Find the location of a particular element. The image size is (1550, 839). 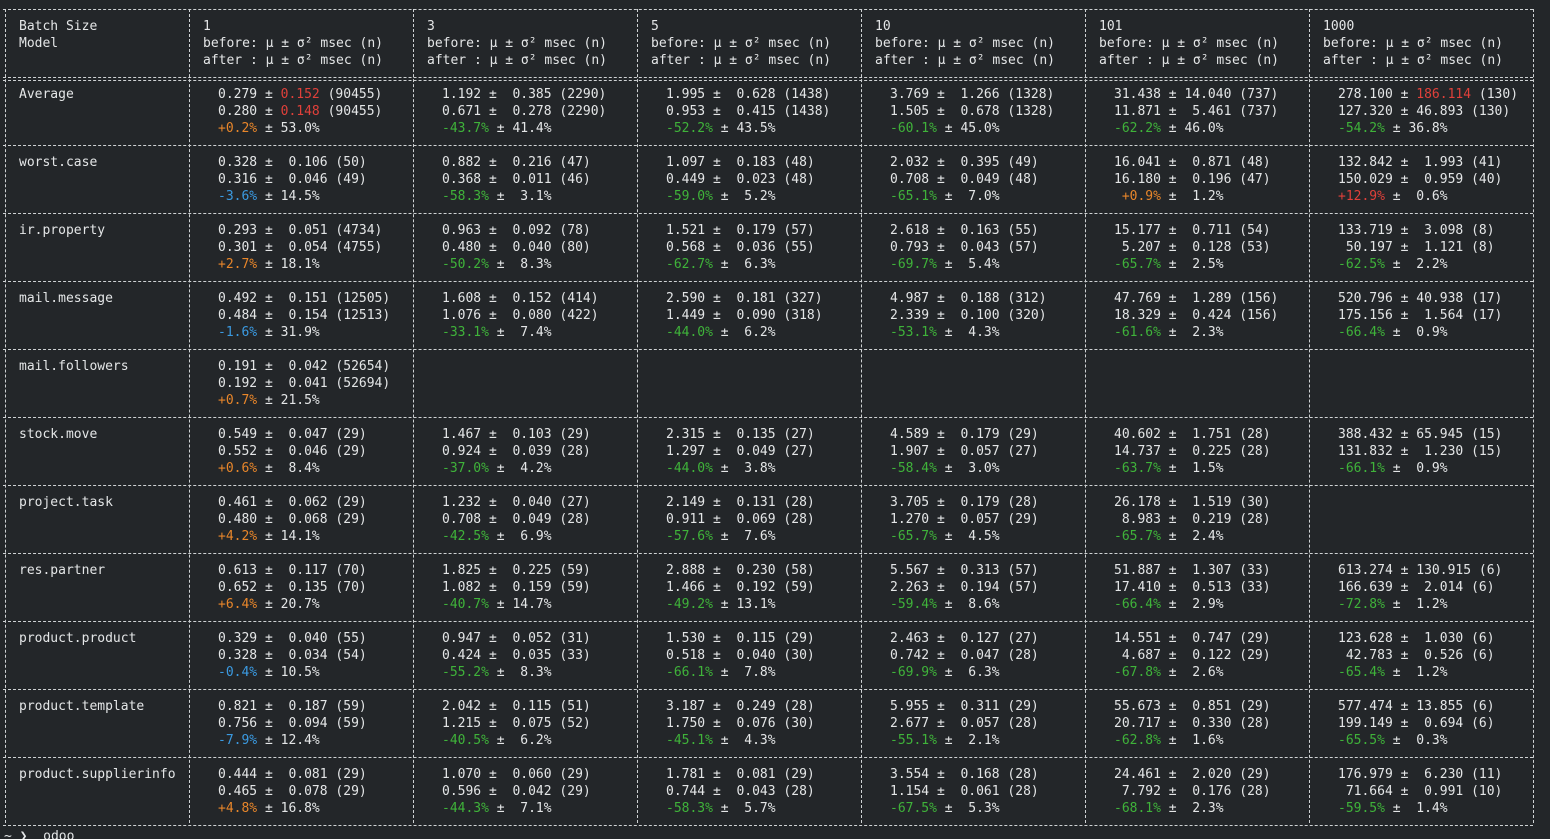

before-count: (70) is located at coordinates (347, 570).